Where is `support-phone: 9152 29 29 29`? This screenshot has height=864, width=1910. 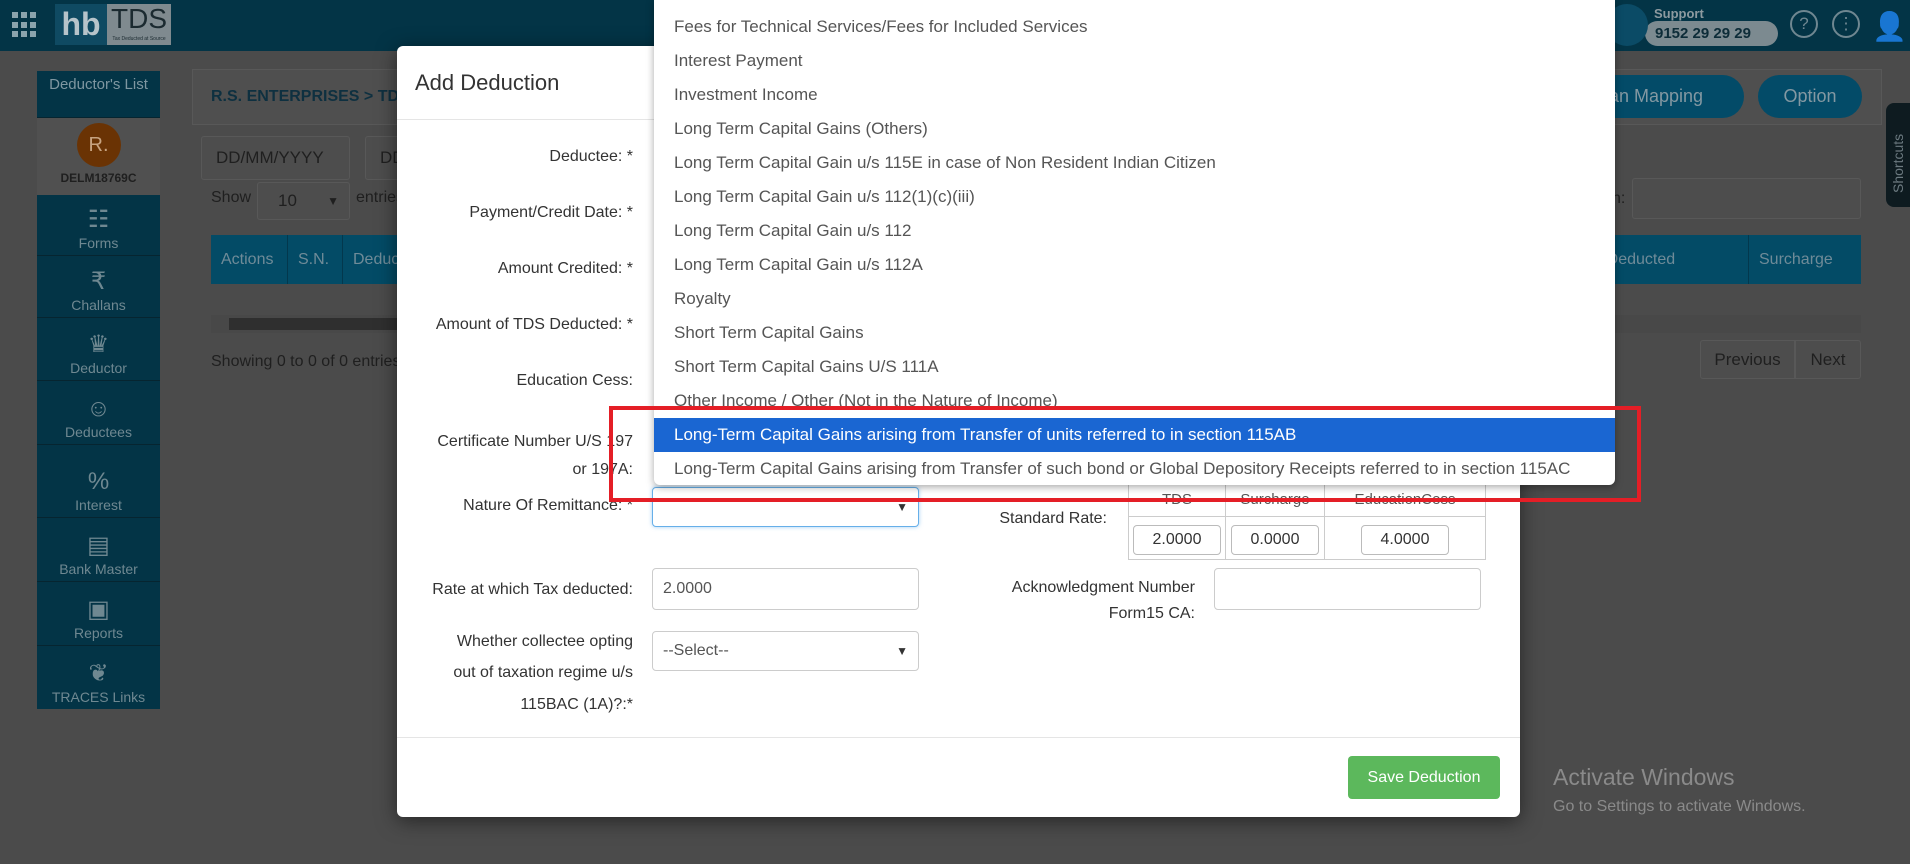
support-phone: 9152 29 29 29 is located at coordinates (1711, 33).